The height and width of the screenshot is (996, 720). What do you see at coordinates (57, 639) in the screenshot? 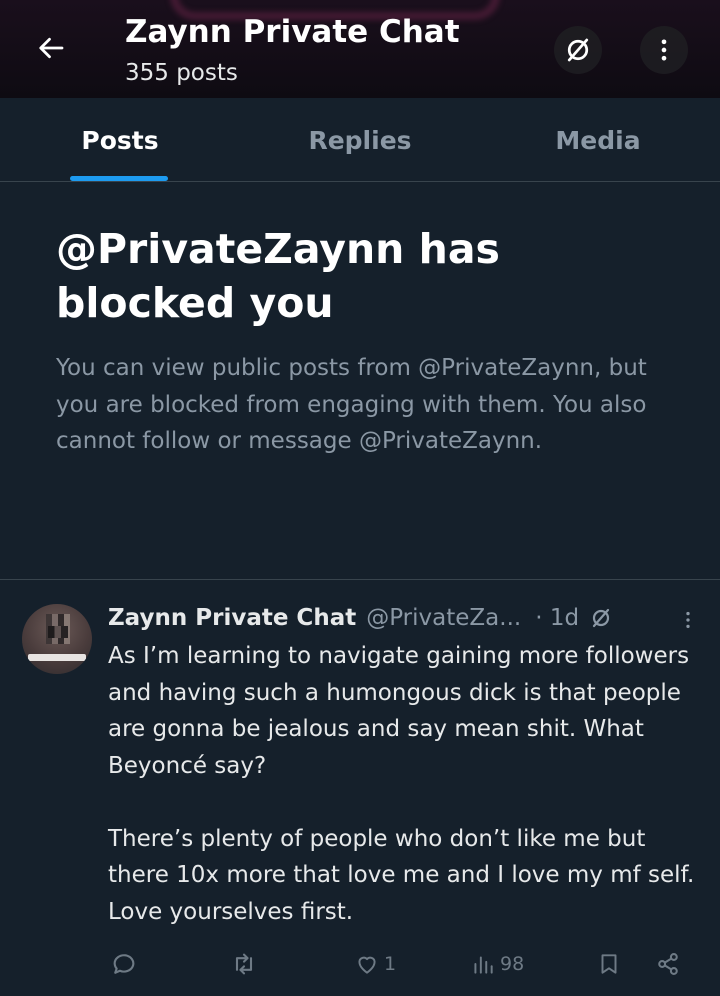
I see `avatar` at bounding box center [57, 639].